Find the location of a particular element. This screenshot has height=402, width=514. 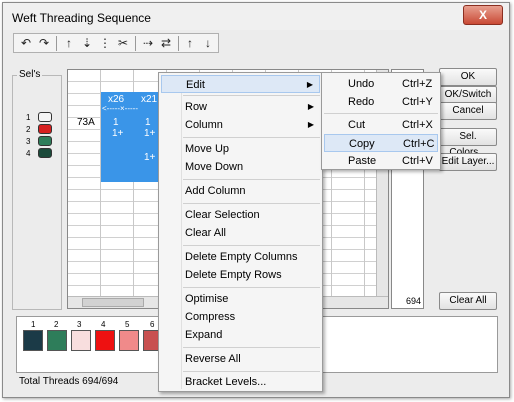

menu-item-shortcut: Ctrl+V is located at coordinates (417, 161).